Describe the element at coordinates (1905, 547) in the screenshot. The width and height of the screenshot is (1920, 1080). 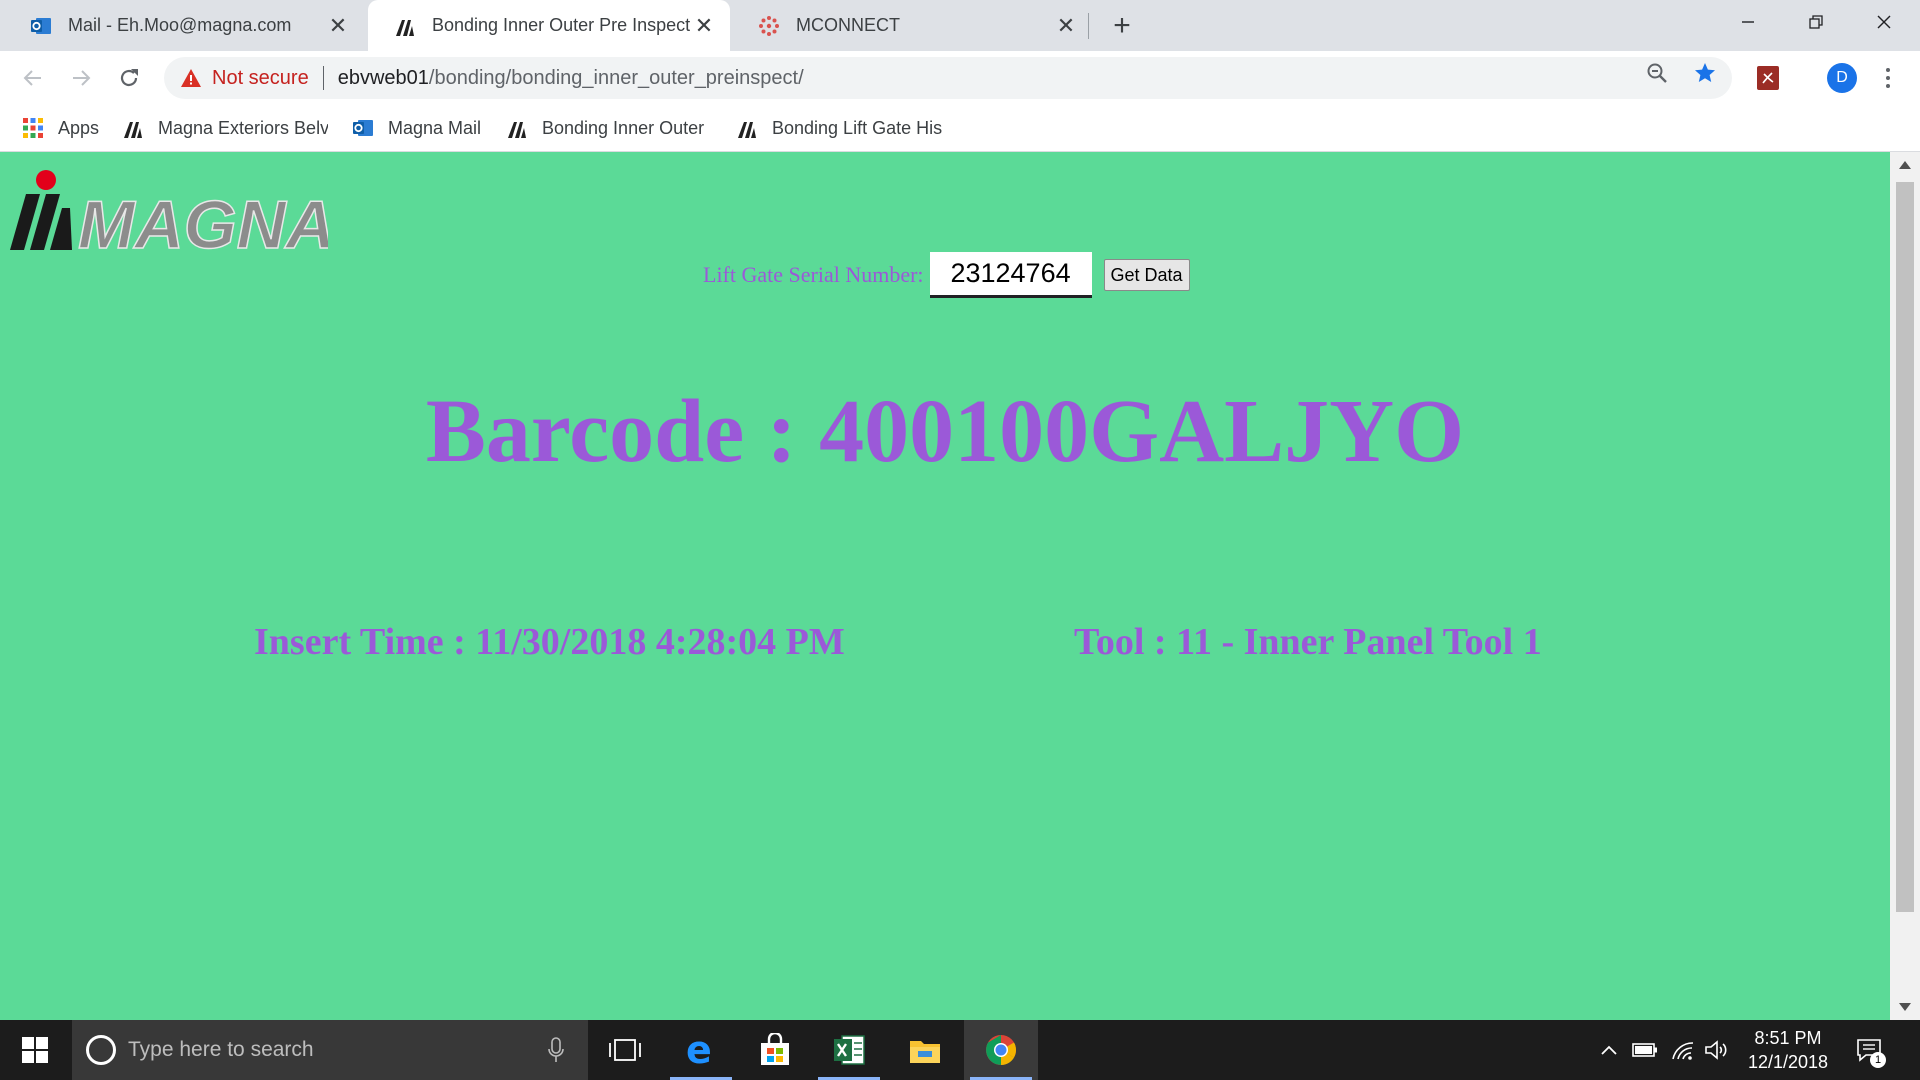
I see `scrollbar-thumb` at that location.